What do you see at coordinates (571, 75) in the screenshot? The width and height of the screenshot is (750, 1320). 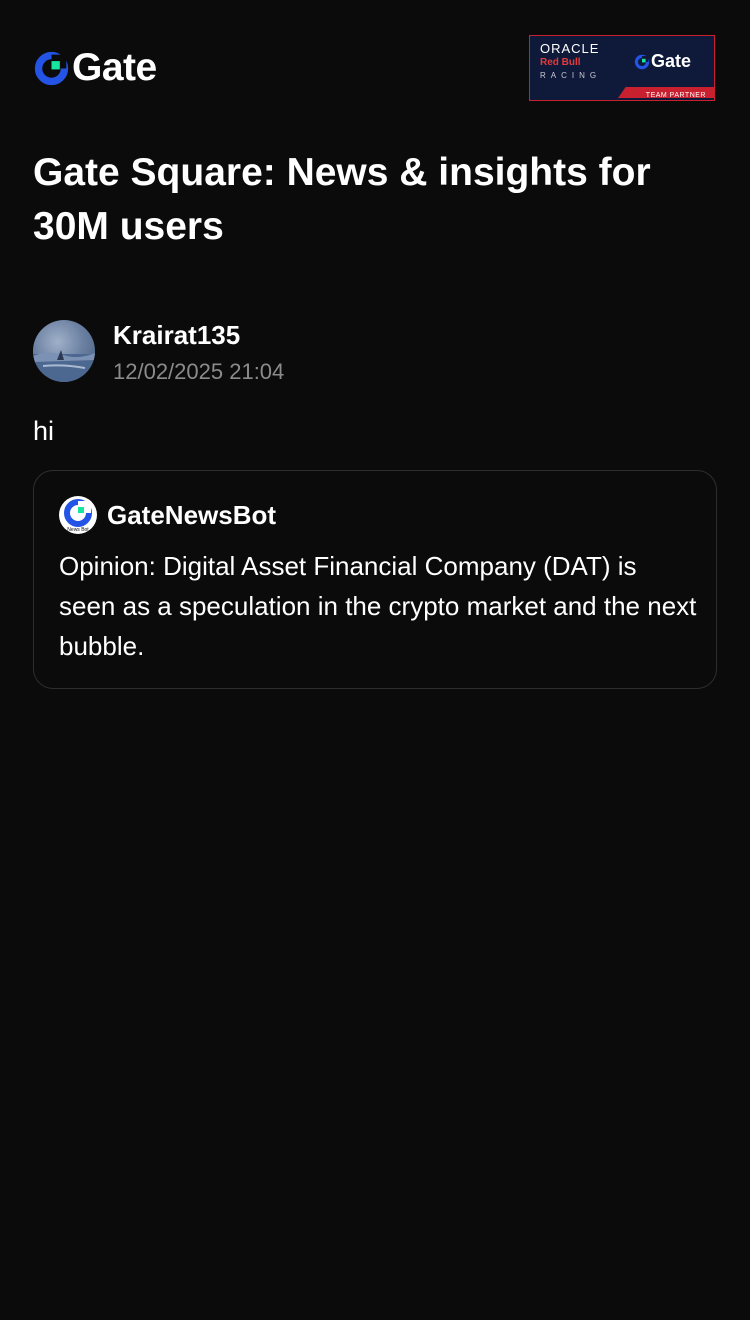 I see `racing-wordmark: RACING` at bounding box center [571, 75].